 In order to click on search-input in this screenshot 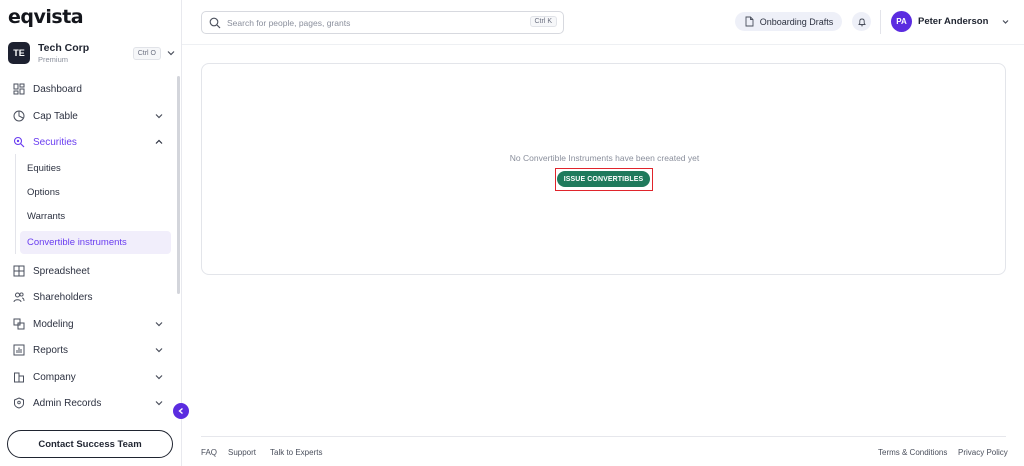, I will do `click(372, 22)`.